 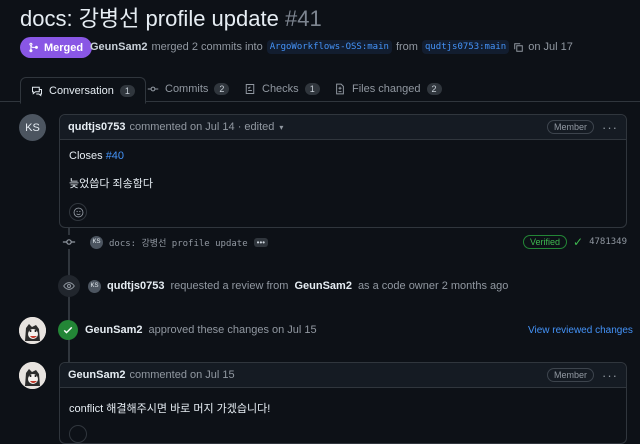 I want to click on tab-files-changed-count: 2, so click(x=434, y=89).